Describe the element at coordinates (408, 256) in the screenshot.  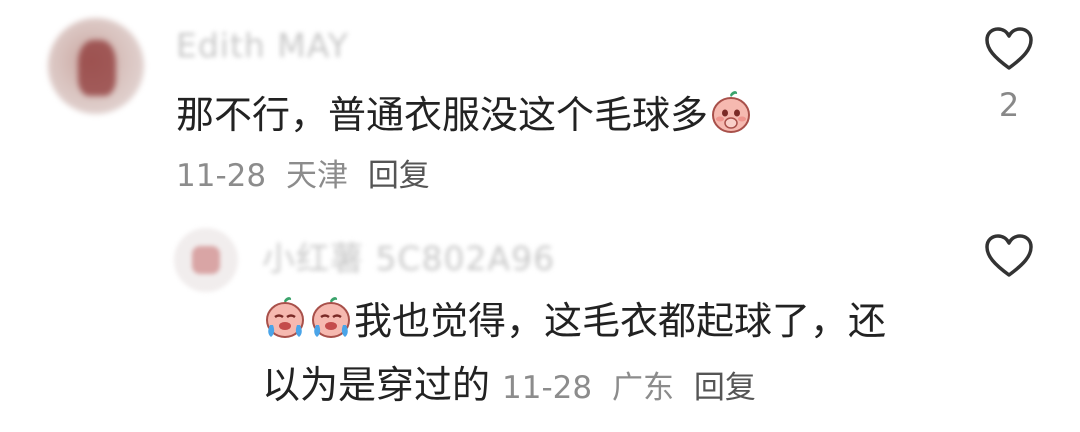
I see `reply-username: 小红薯 5C802A96` at that location.